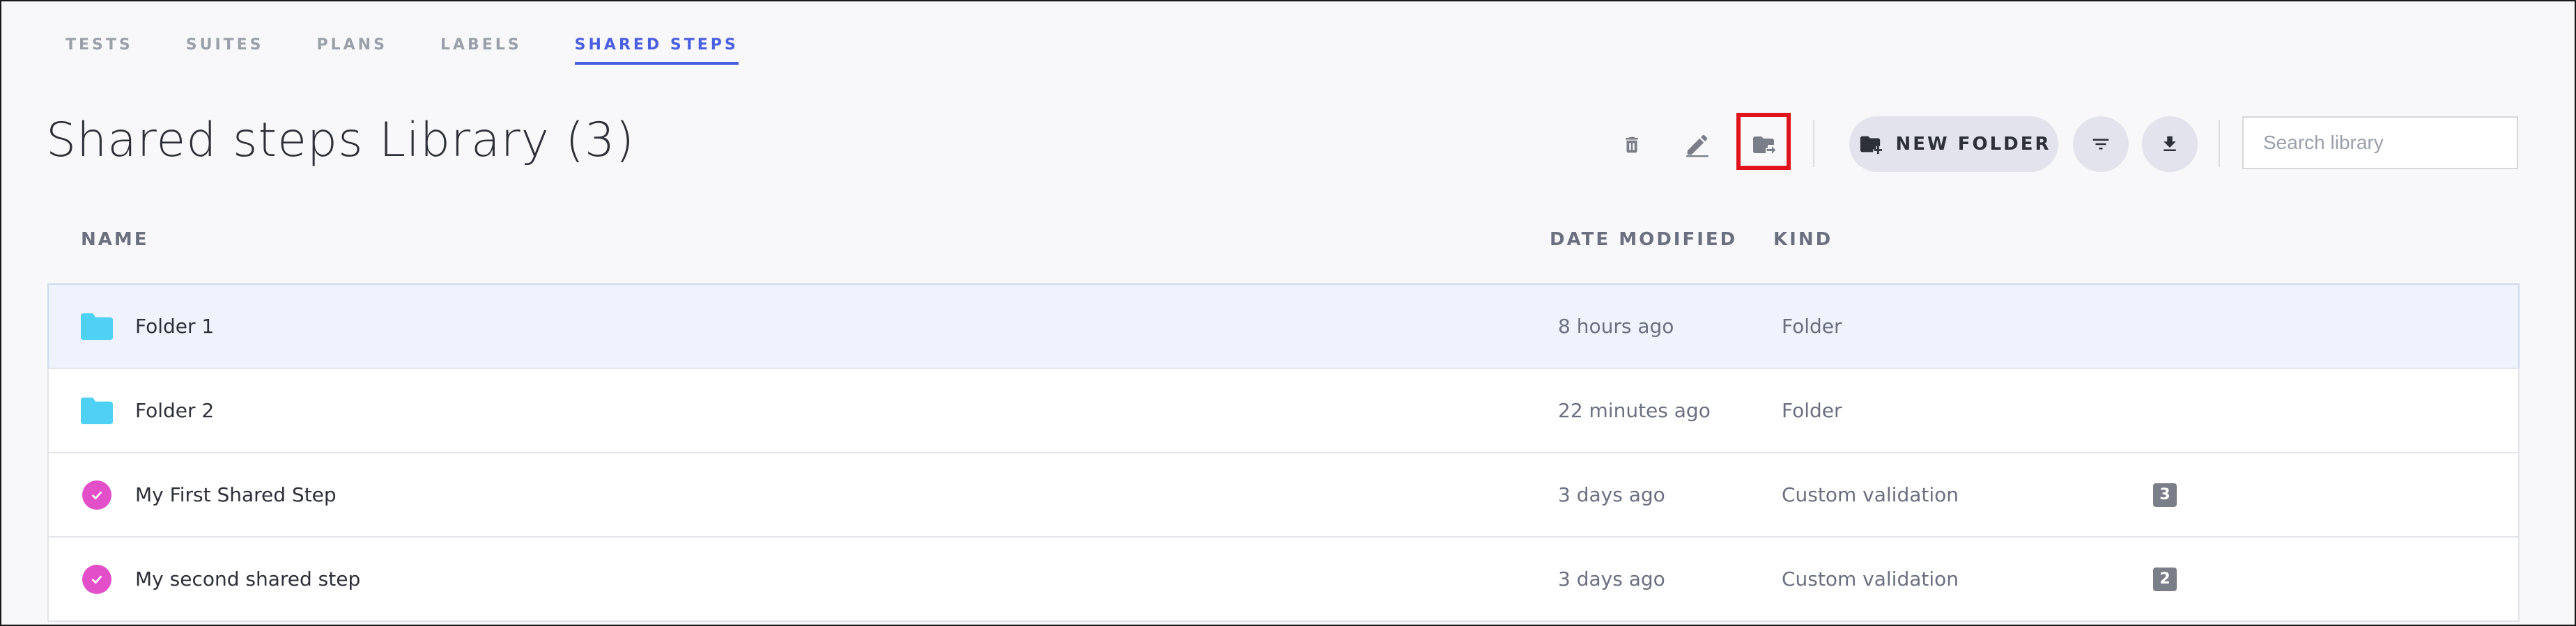 This screenshot has height=626, width=2576. I want to click on table-row: Folder 1 8 hours ago Folder, so click(1283, 325).